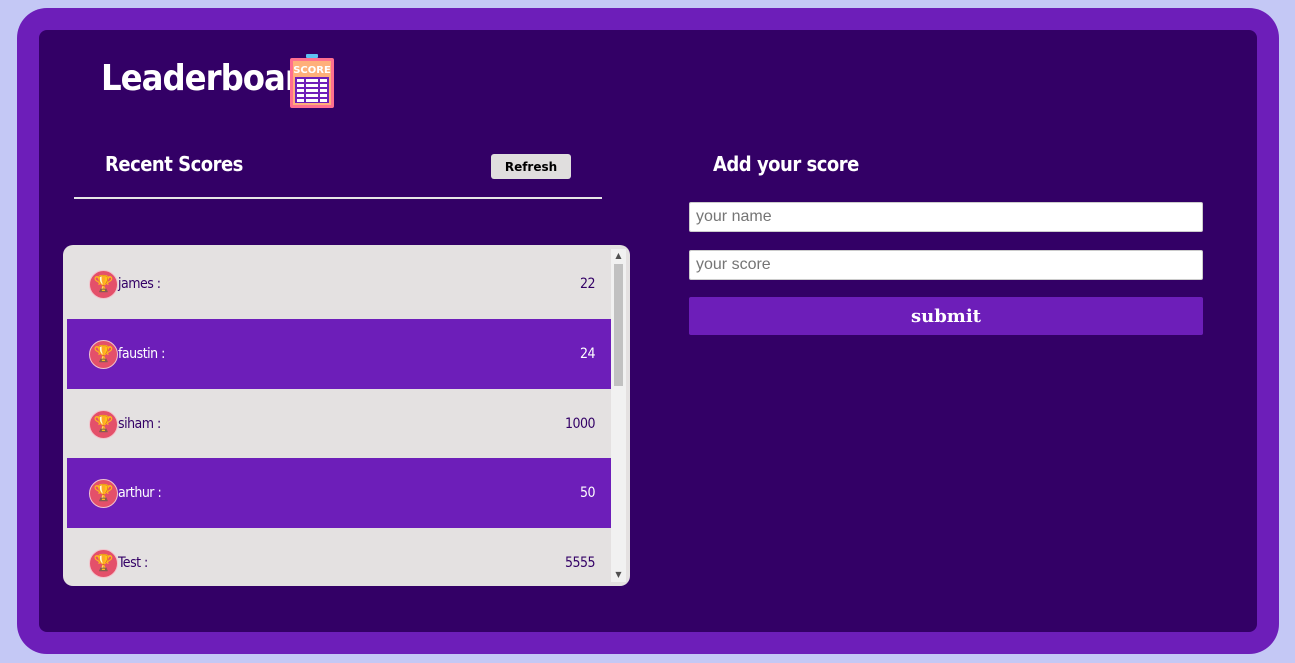  Describe the element at coordinates (339, 493) in the screenshot. I see `score-row: 🏆 arthur : 50` at that location.